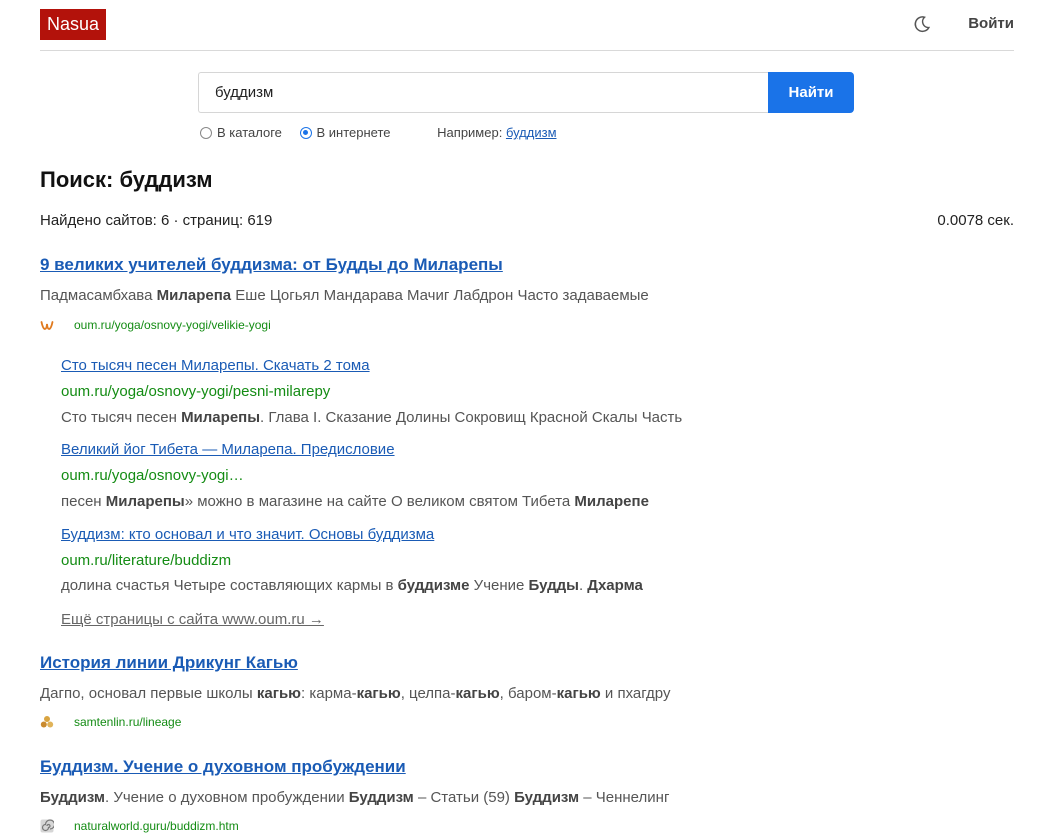  Describe the element at coordinates (98, 295) in the screenshot. I see `snippet-text: Падмасамбхава` at that location.